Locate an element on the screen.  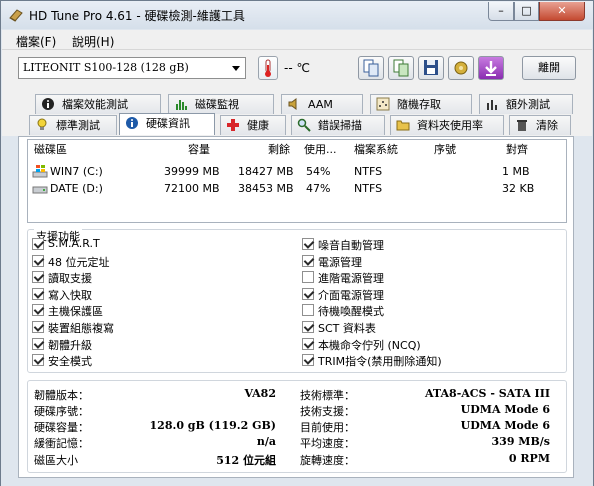
cell-capacity: 39999 MB is located at coordinates (192, 171).